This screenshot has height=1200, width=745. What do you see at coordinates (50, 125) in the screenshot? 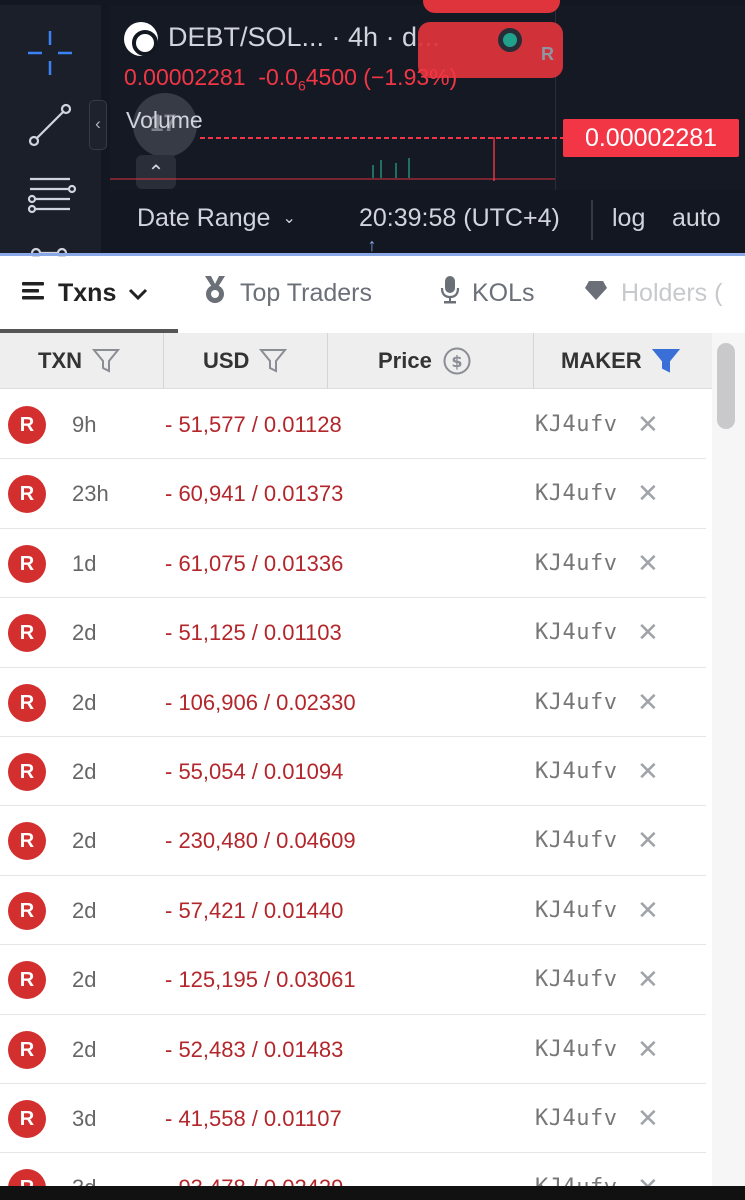
I see `trend-line-icon` at bounding box center [50, 125].